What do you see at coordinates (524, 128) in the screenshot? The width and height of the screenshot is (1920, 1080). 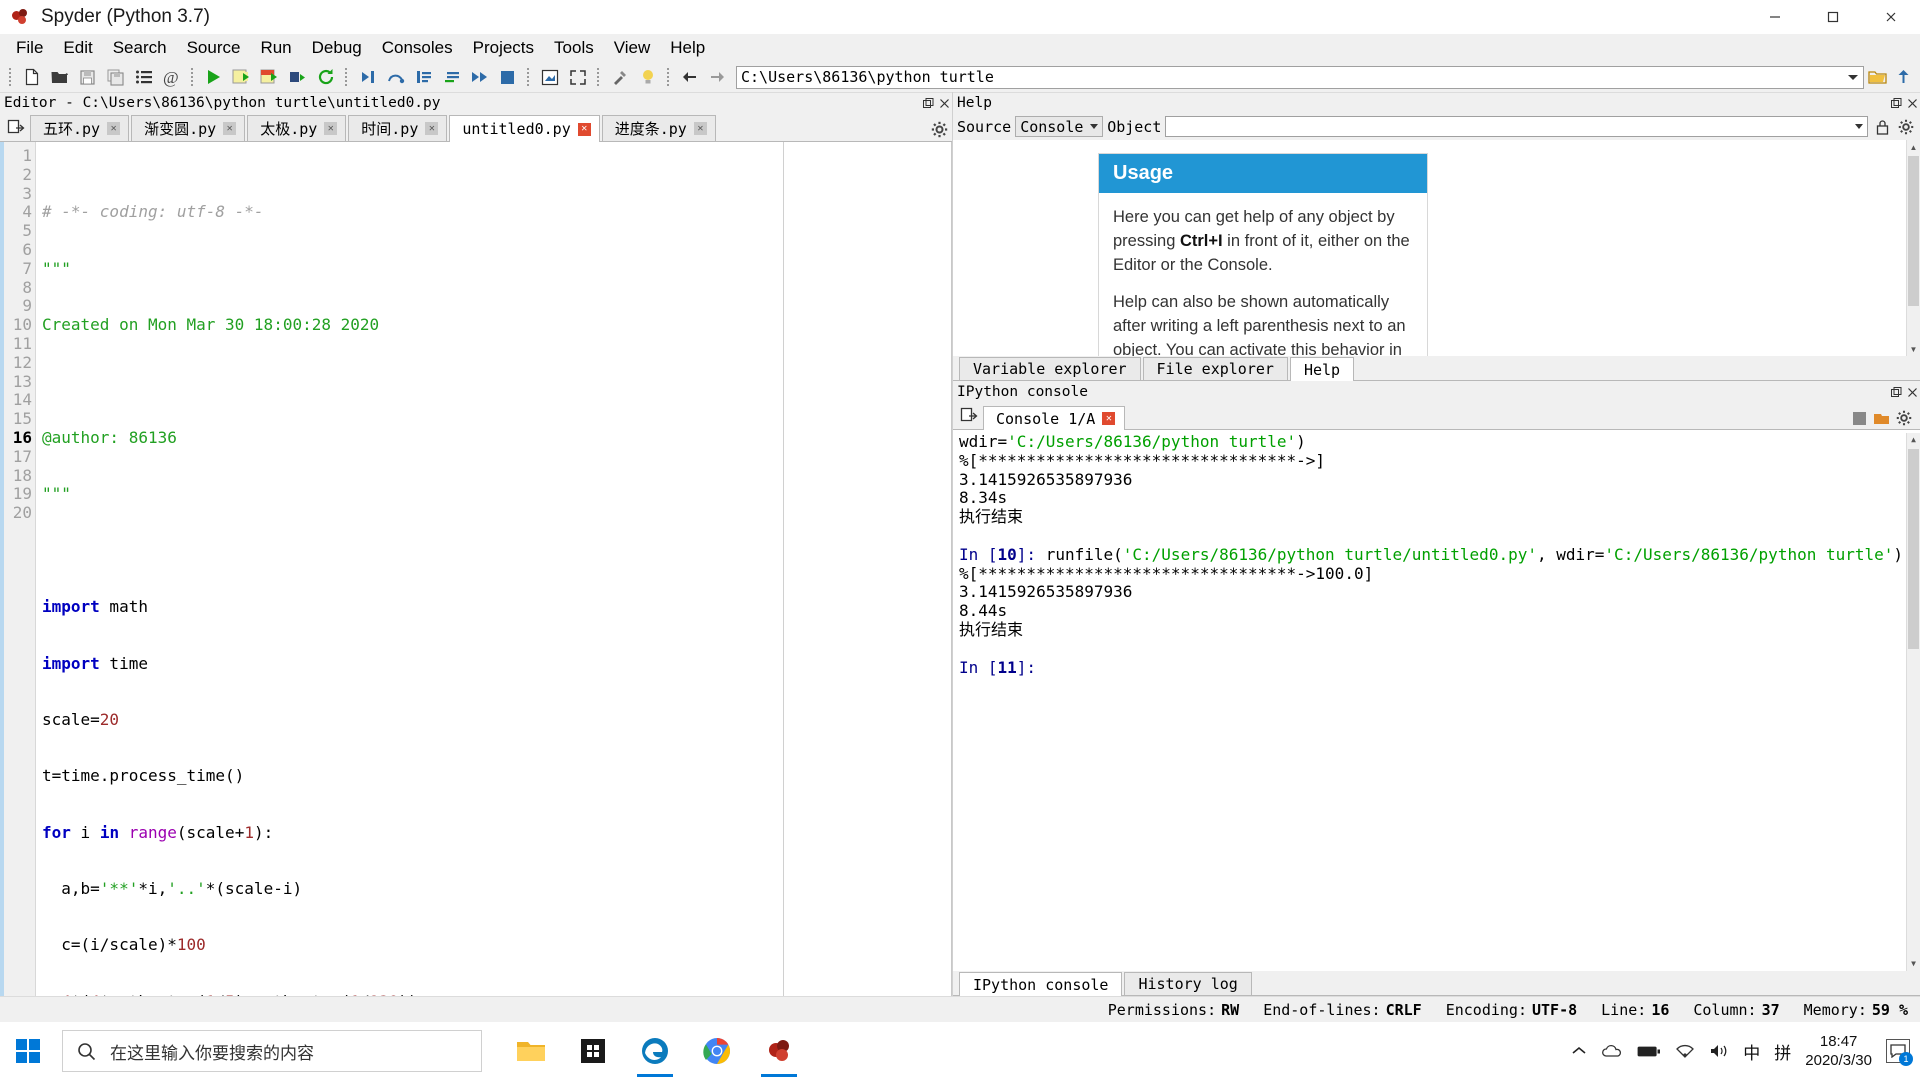 I see `editor-tab-4: untitled0.py ✕` at bounding box center [524, 128].